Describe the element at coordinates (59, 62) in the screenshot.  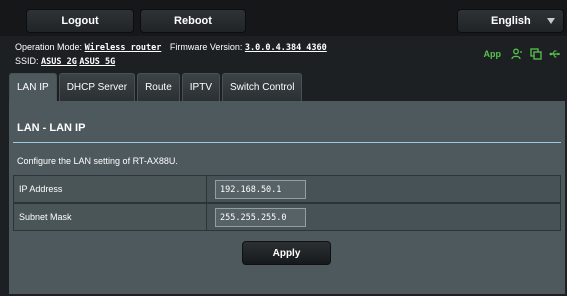
I see `ssid-2g-link: ASUS_2G` at that location.